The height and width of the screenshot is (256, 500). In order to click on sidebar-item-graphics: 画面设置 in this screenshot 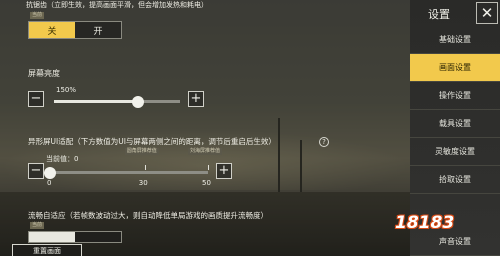, I will do `click(455, 68)`.